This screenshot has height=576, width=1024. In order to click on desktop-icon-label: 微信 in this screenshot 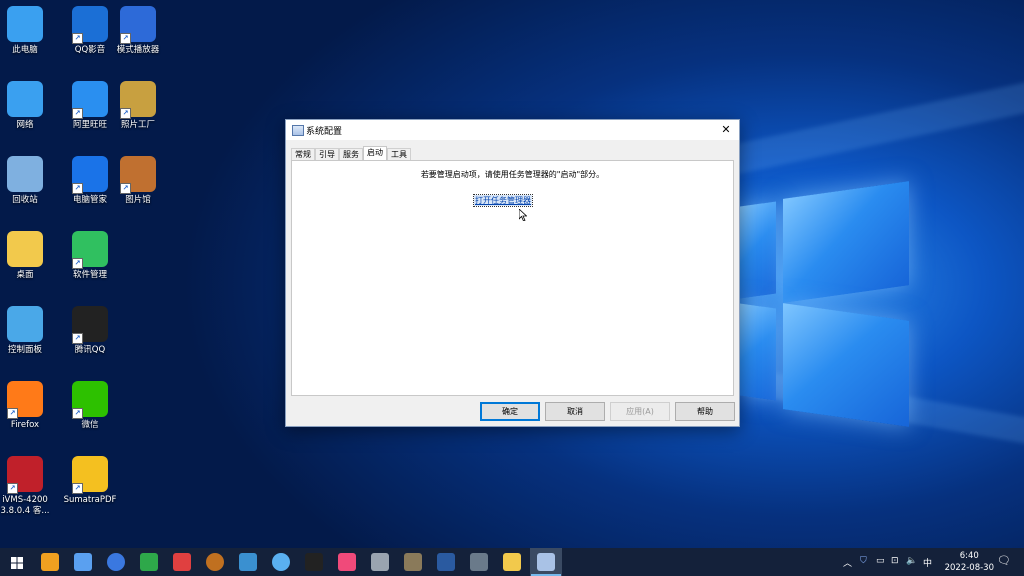, I will do `click(90, 425)`.